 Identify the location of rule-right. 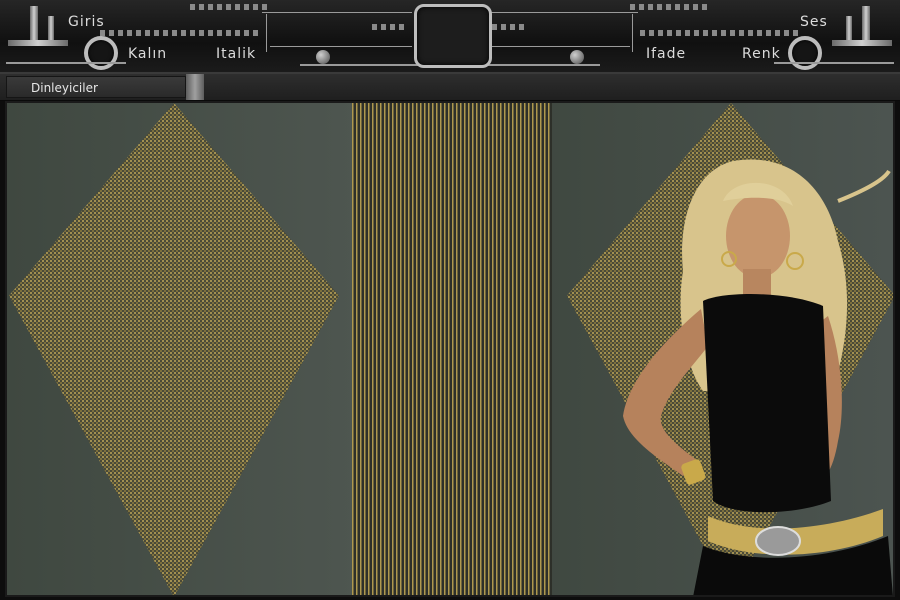
(563, 12).